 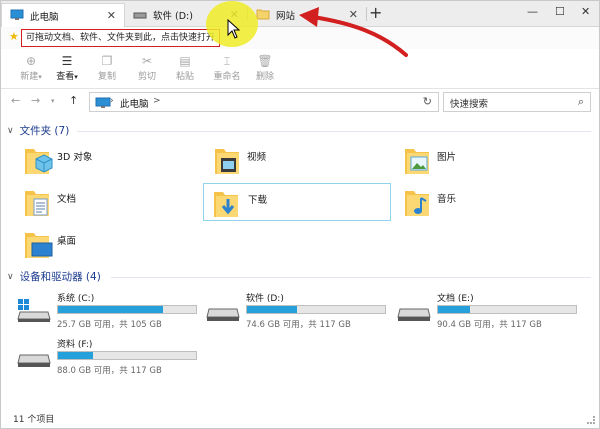 I want to click on folder-pictures: 图片, so click(x=495, y=164).